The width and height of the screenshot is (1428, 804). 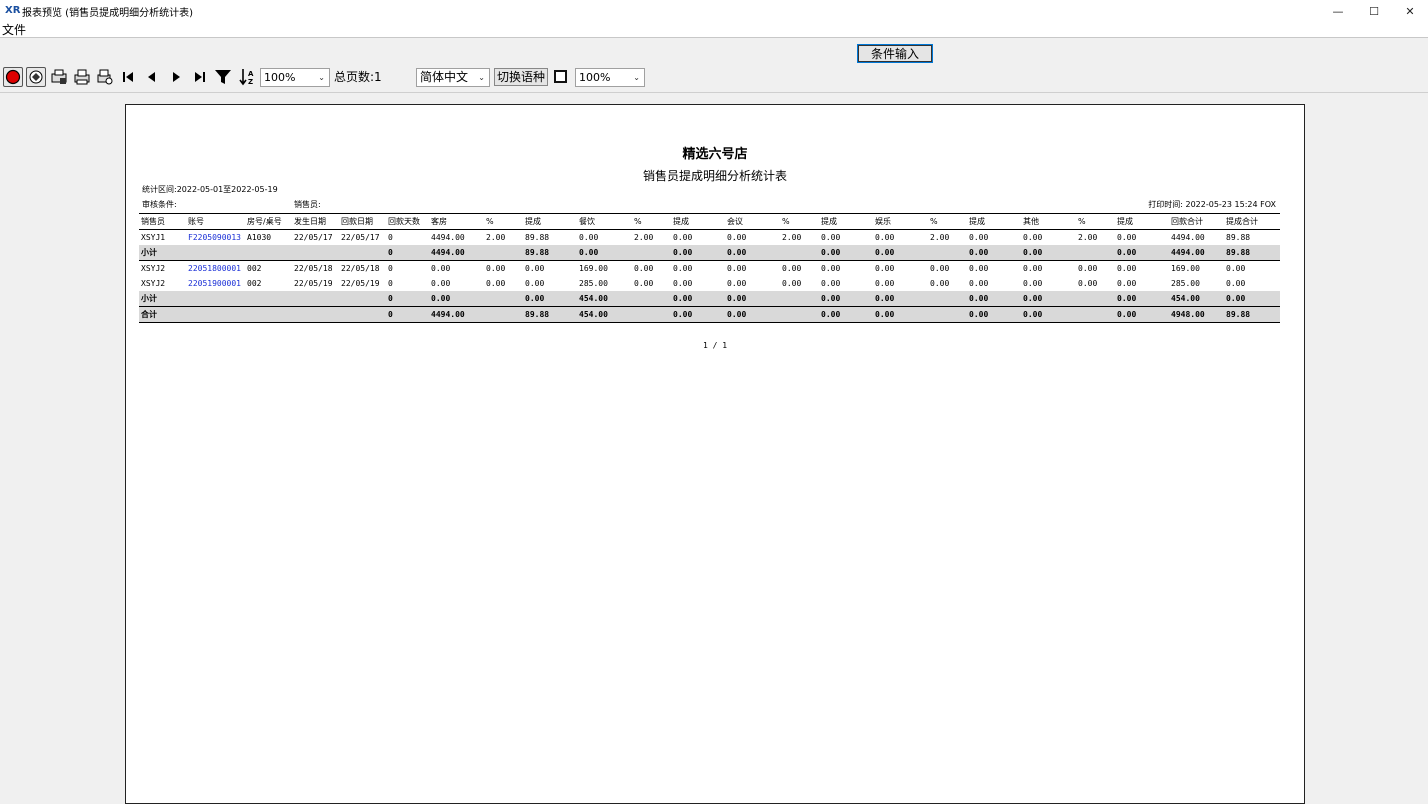 I want to click on print-setup-icon, so click(x=59, y=76).